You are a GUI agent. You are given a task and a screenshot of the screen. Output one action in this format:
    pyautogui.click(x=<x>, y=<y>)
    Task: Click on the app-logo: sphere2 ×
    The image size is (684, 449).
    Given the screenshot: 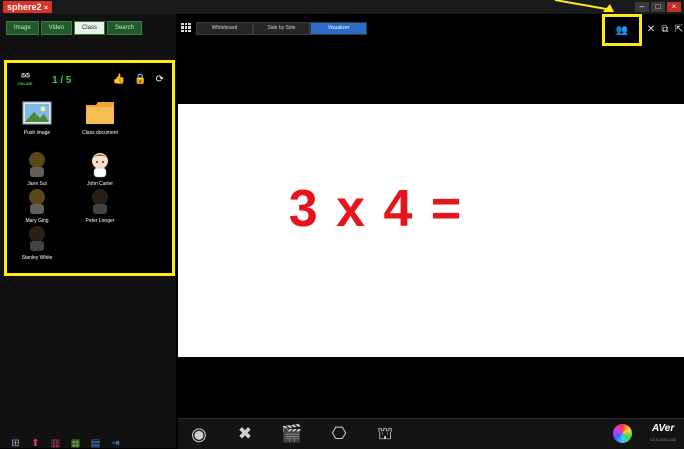 What is the action you would take?
    pyautogui.click(x=28, y=7)
    